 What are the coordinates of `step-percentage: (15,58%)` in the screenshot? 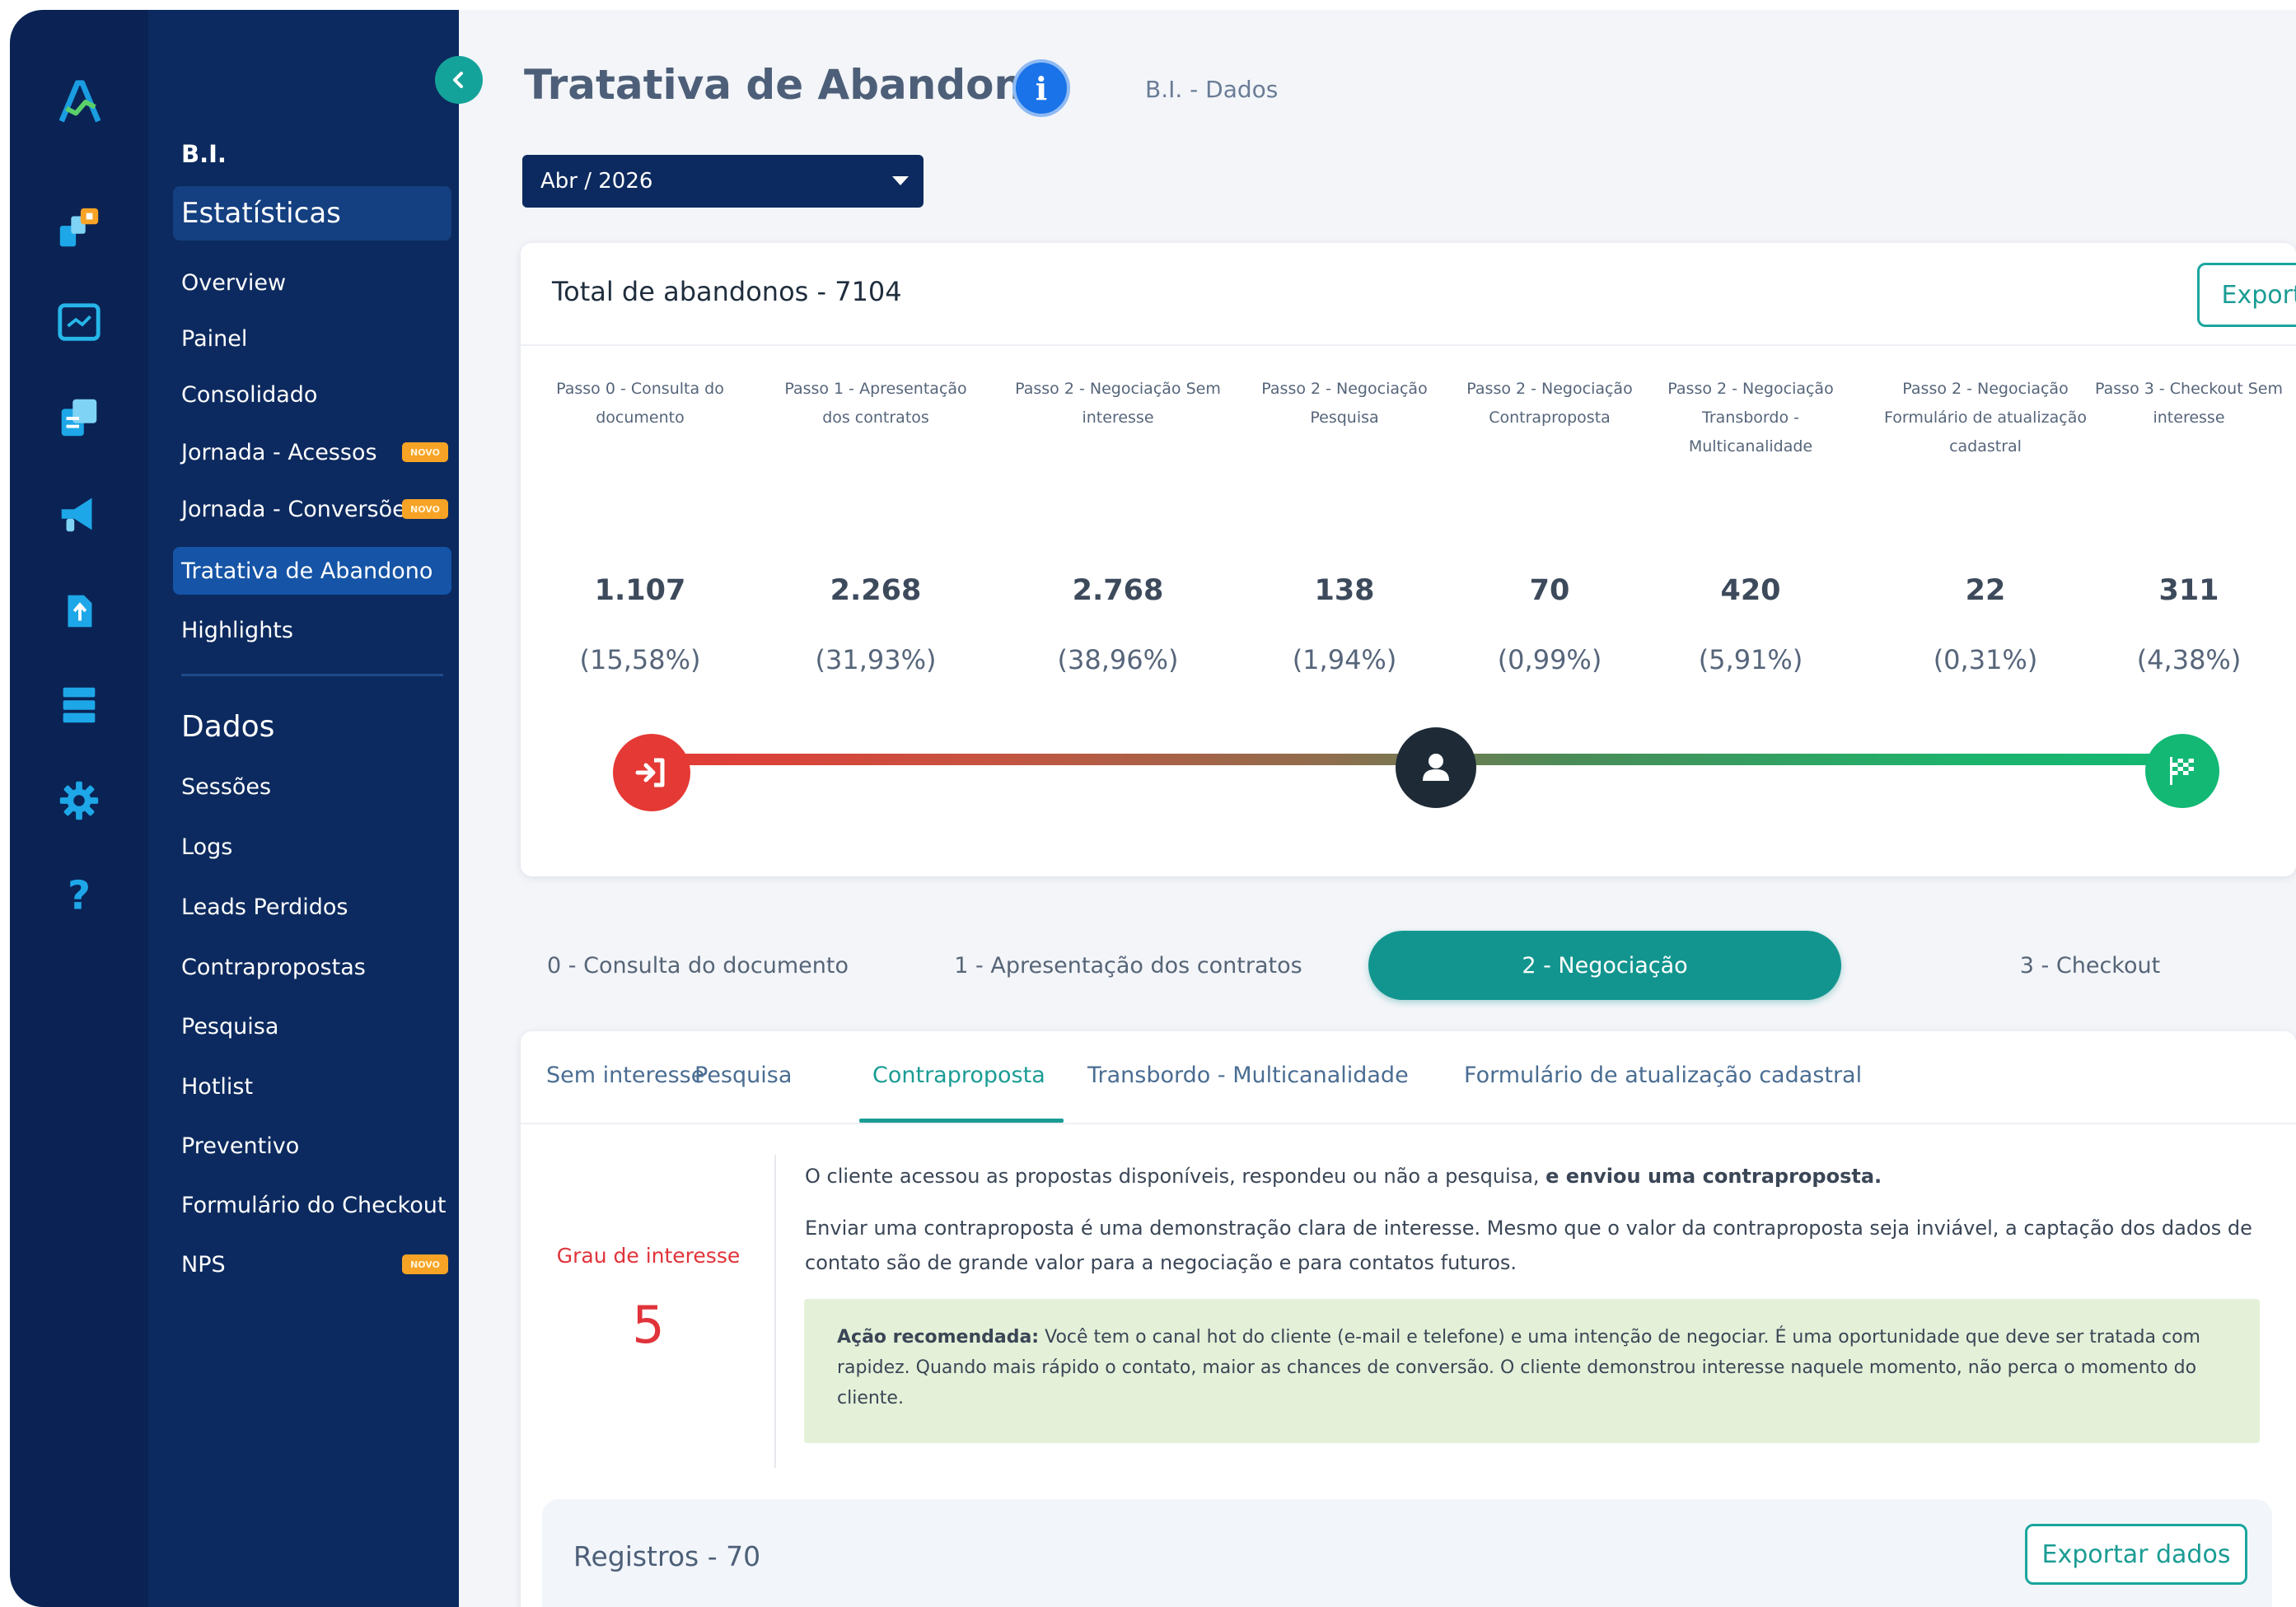 It's located at (640, 659).